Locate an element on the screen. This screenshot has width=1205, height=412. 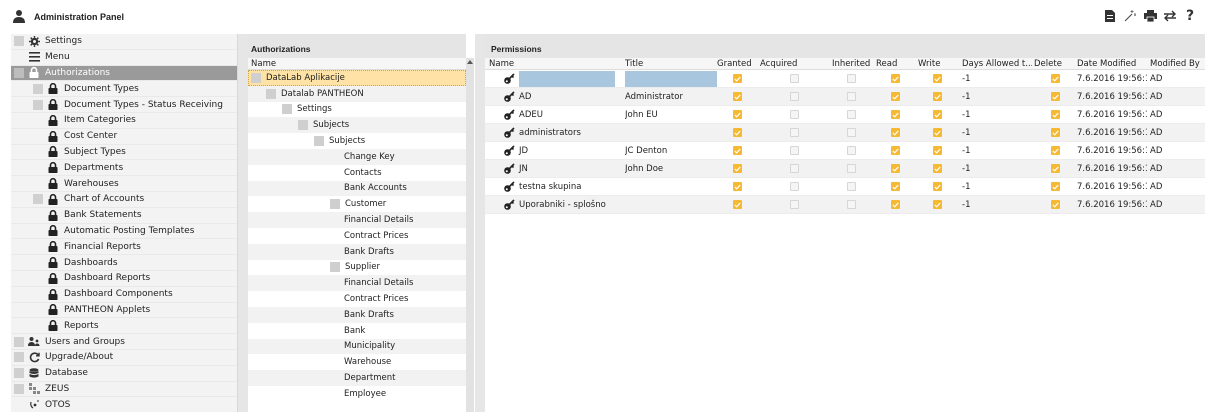
tree-node: Contract Prices is located at coordinates (357, 236).